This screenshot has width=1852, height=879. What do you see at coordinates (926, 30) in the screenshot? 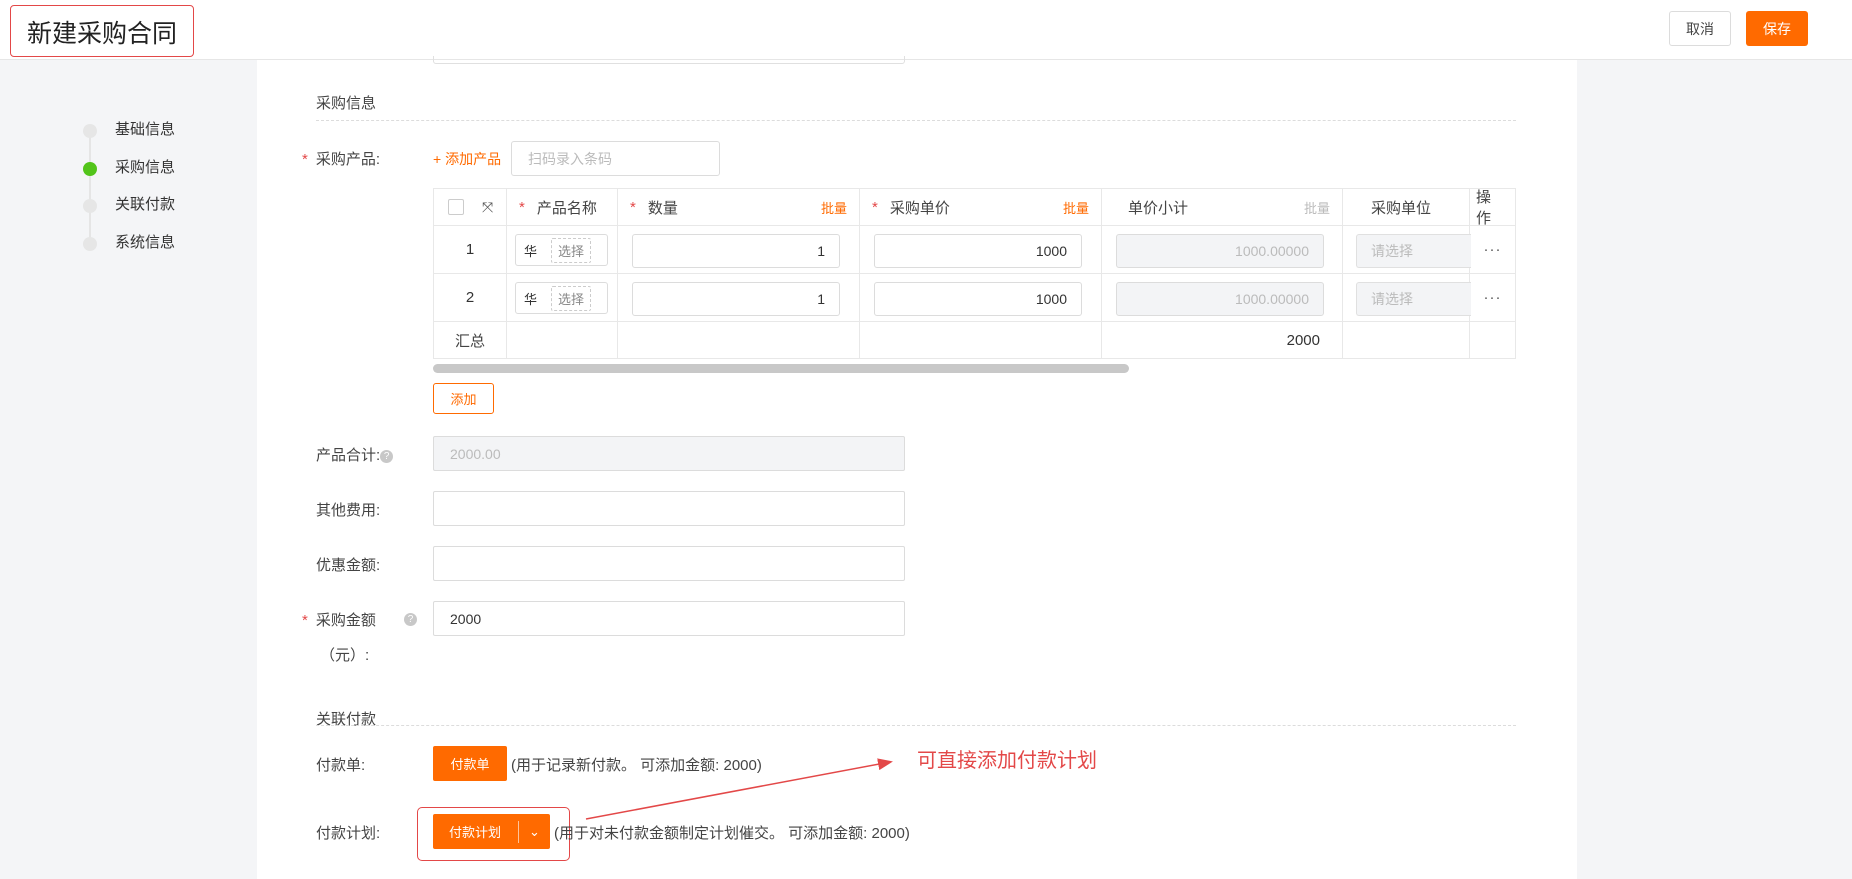
I see `page-header: 新建采购合同 取消 保存` at bounding box center [926, 30].